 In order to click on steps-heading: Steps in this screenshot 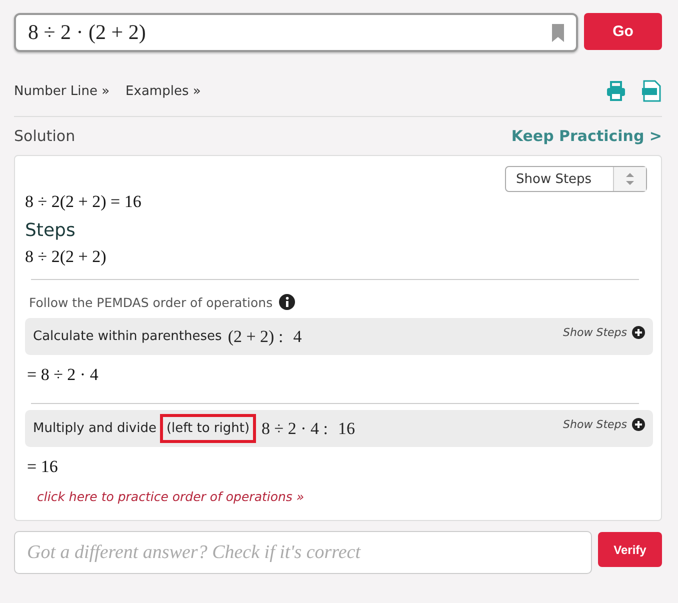, I will do `click(50, 230)`.